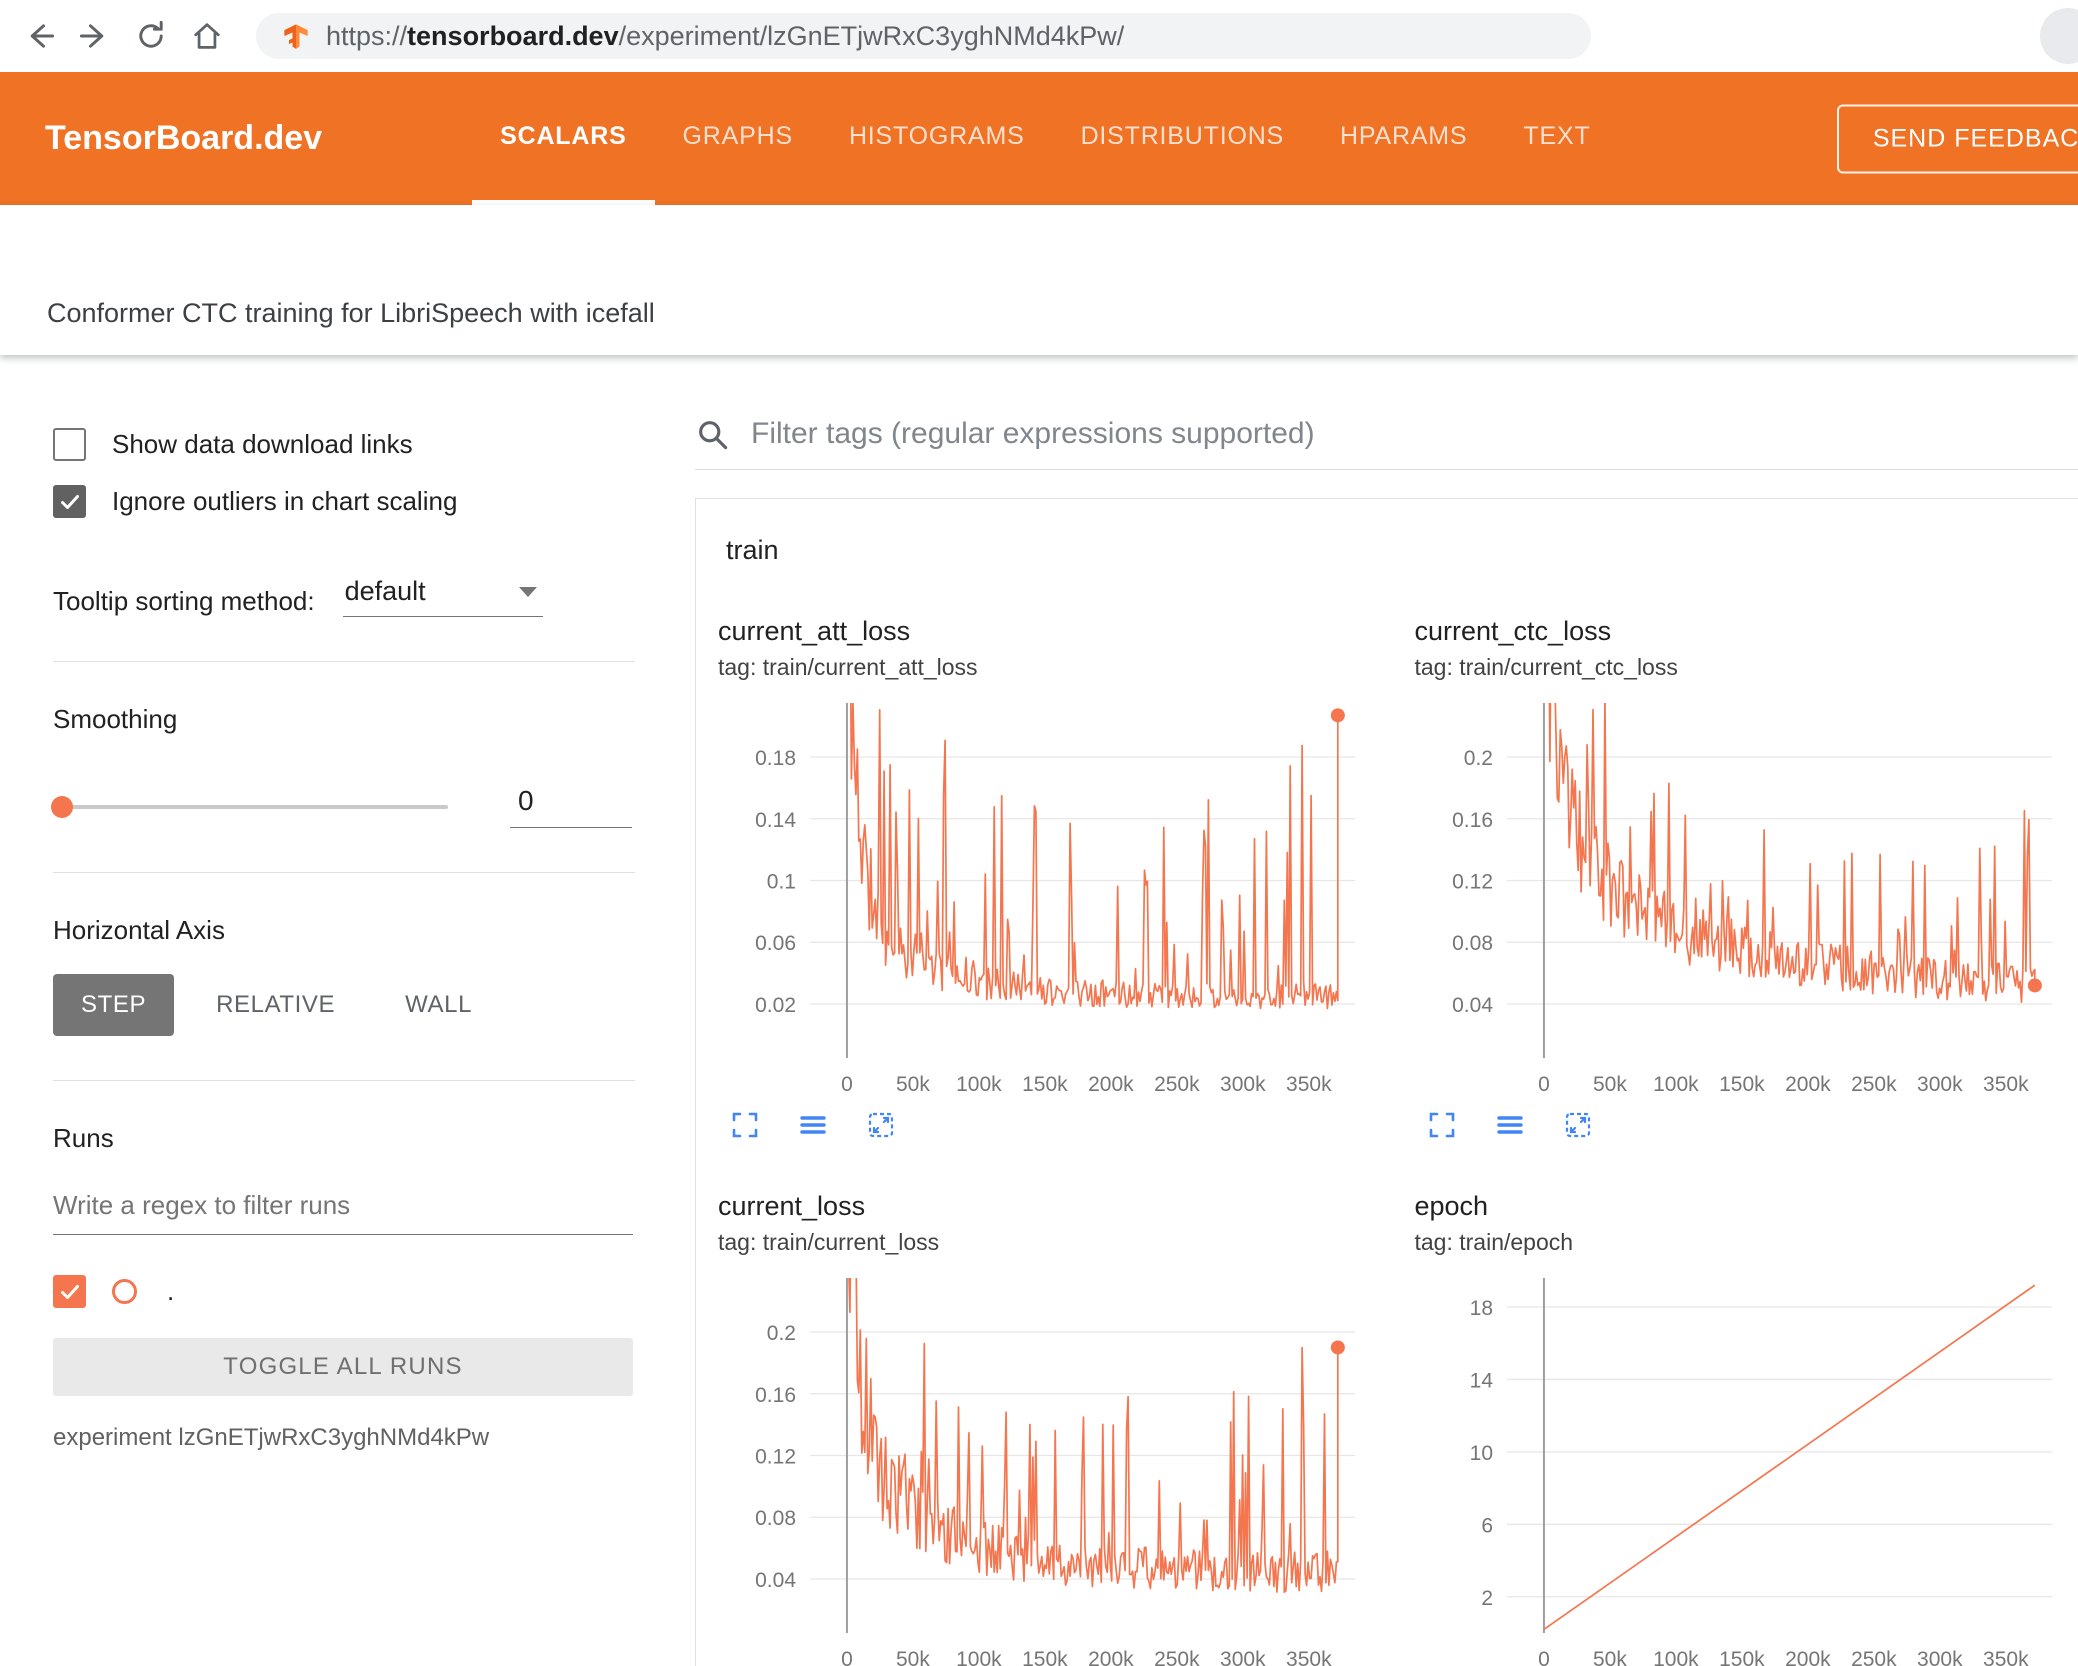  What do you see at coordinates (937, 138) in the screenshot?
I see `tab-histograms: HISTOGRAMS` at bounding box center [937, 138].